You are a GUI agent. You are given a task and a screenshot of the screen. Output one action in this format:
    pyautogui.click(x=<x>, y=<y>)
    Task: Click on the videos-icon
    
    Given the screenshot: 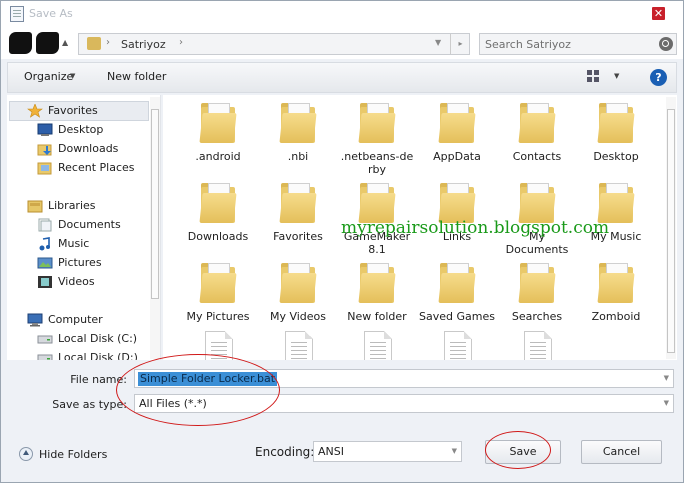 What is the action you would take?
    pyautogui.click(x=45, y=282)
    